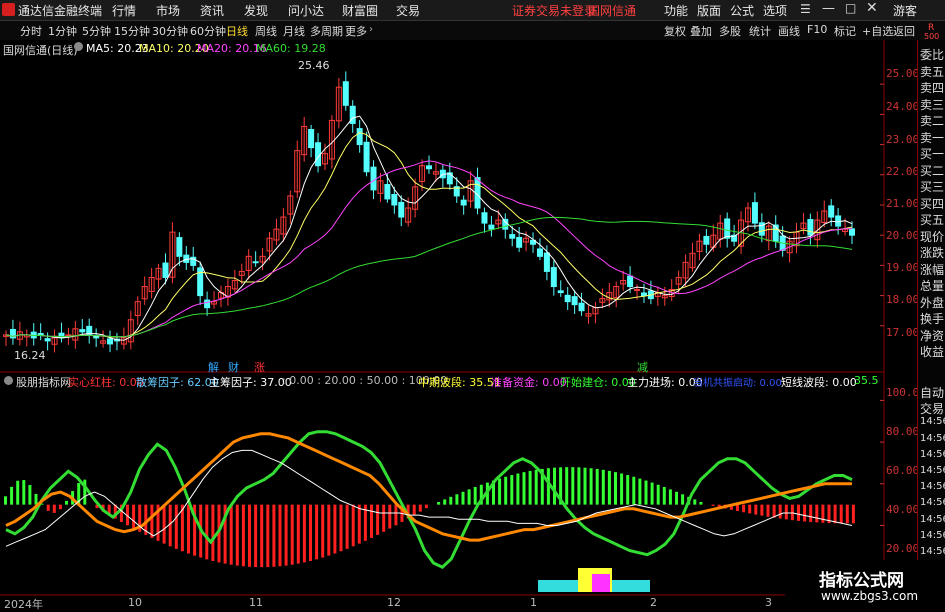 This screenshot has width=945, height=612. Describe the element at coordinates (760, 31) in the screenshot. I see `btn-tongji: 统计` at that location.